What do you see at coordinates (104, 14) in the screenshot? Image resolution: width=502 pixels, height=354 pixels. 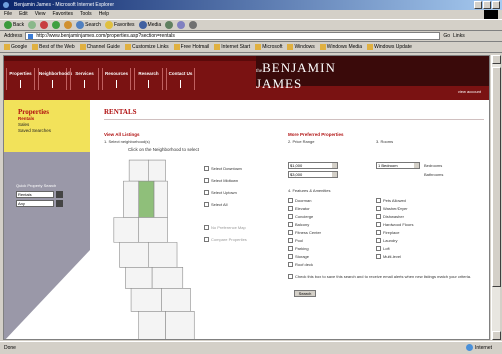 I see `menu-help: Help` at bounding box center [104, 14].